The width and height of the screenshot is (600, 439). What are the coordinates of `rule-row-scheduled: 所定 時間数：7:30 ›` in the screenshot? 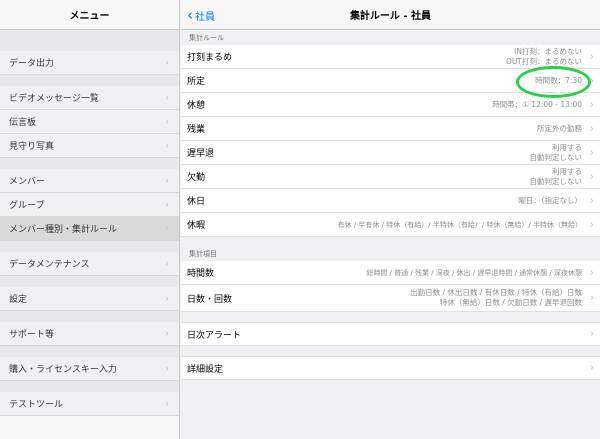 It's located at (390, 81).